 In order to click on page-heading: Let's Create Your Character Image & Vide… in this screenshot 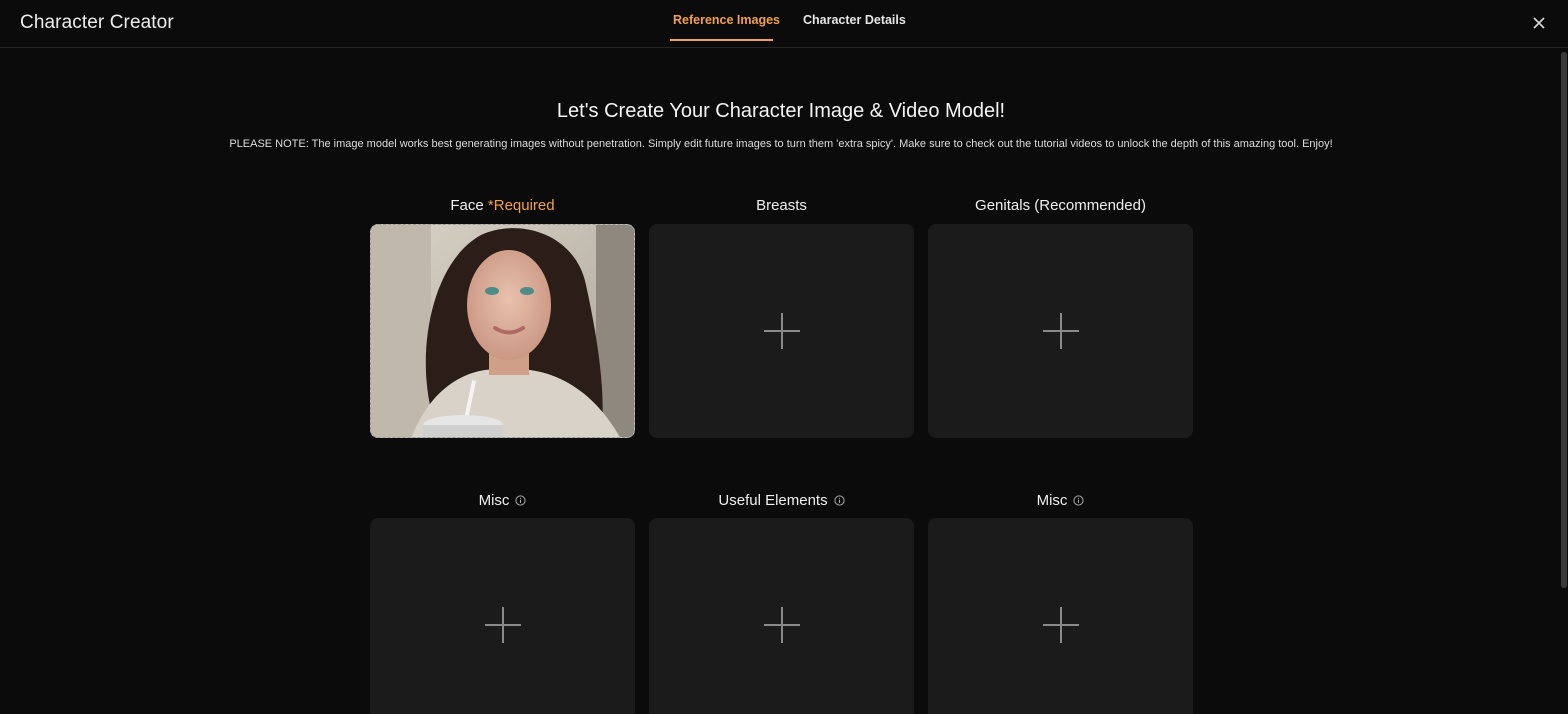, I will do `click(781, 111)`.